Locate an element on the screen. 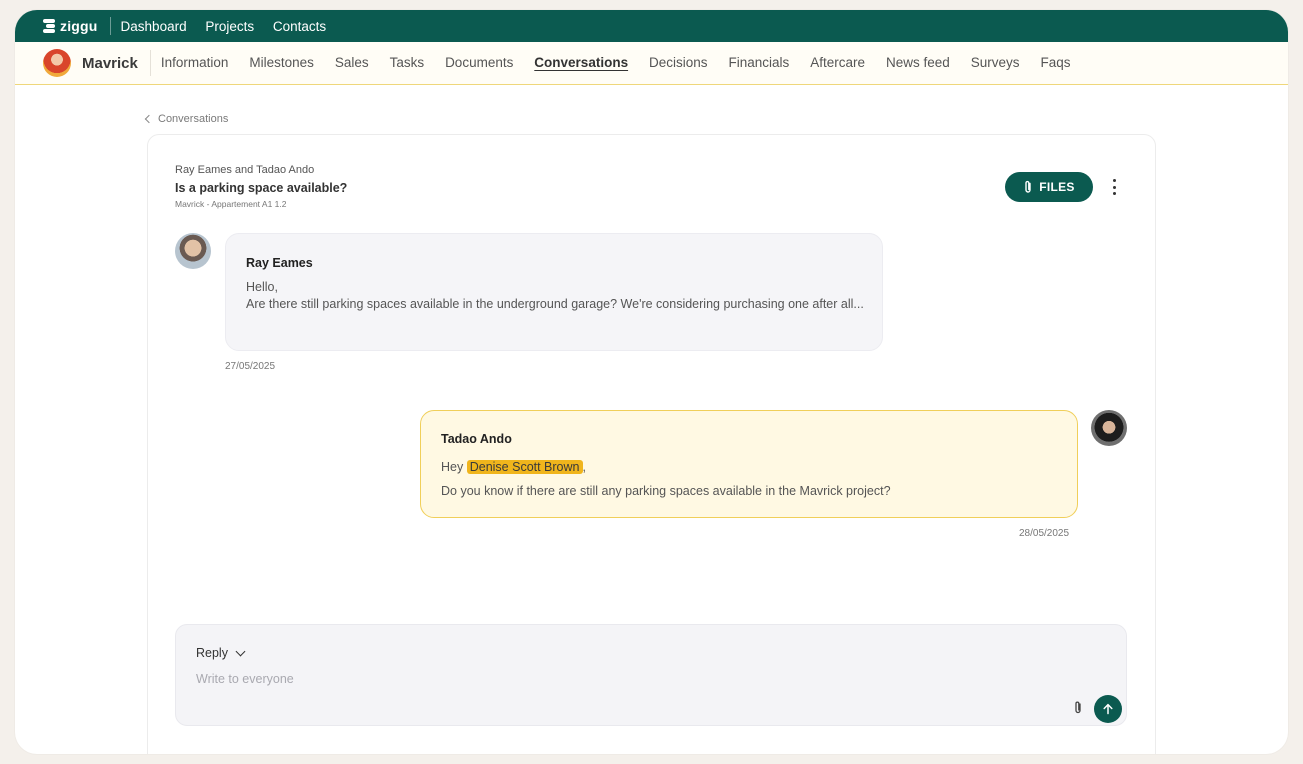 The width and height of the screenshot is (1303, 764). nav-contacts: Contacts is located at coordinates (299, 26).